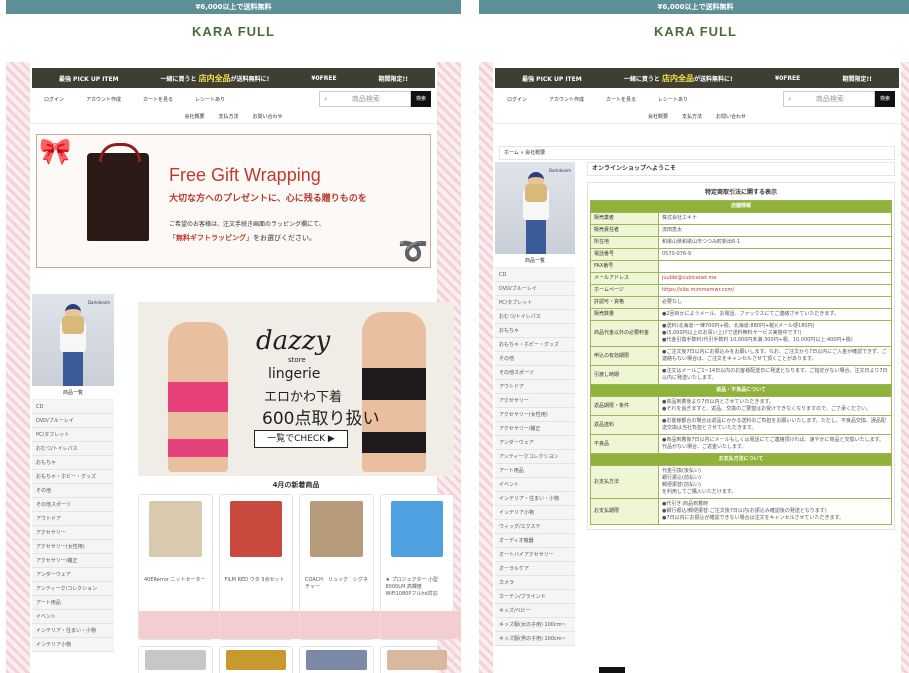 This screenshot has height=673, width=909. Describe the element at coordinates (421, 629) in the screenshot. I see `sale-price: 13,450円（税込）` at that location.